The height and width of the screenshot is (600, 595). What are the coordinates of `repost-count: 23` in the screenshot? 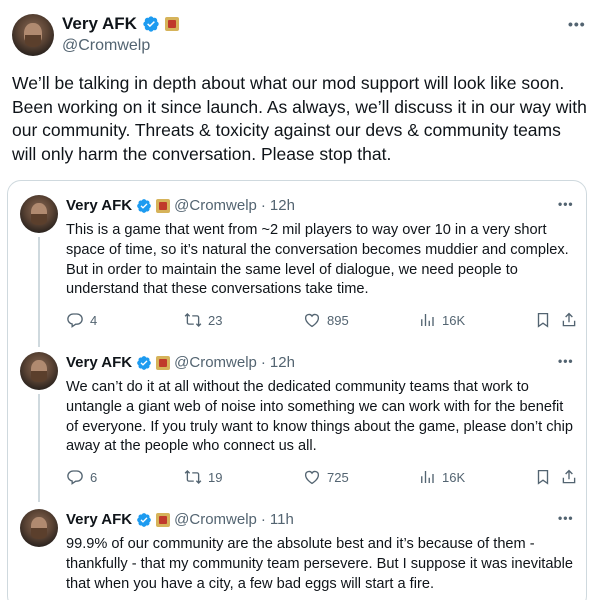 It's located at (215, 320).